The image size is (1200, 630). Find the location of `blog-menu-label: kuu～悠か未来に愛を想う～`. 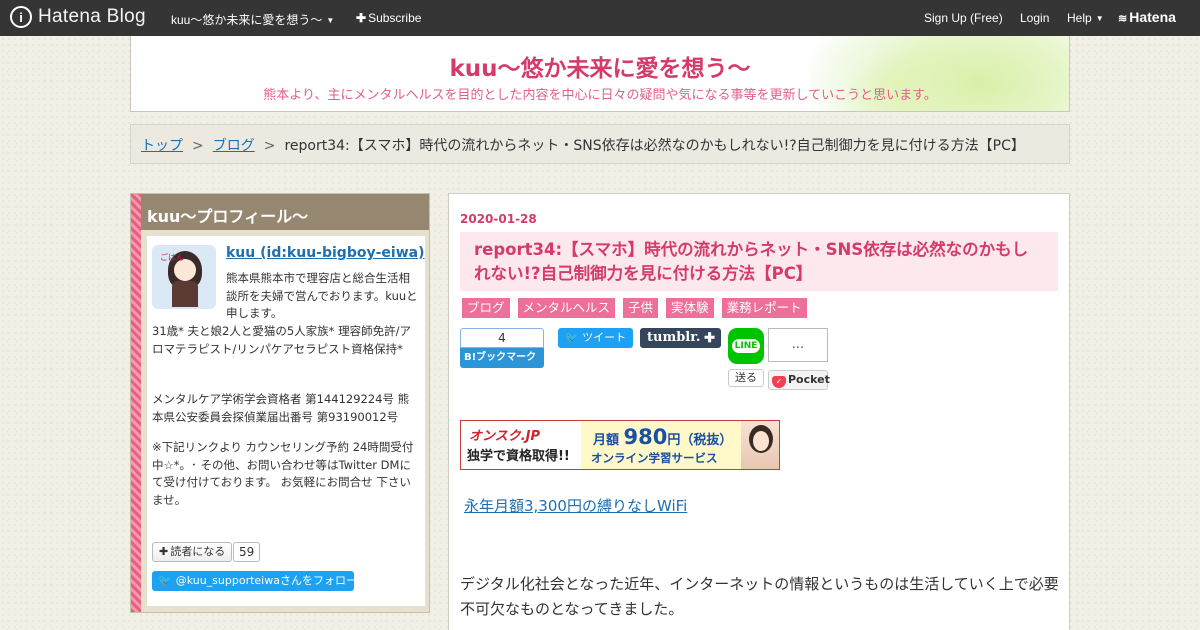

blog-menu-label: kuu～悠か未来に愛を想う～ is located at coordinates (247, 20).